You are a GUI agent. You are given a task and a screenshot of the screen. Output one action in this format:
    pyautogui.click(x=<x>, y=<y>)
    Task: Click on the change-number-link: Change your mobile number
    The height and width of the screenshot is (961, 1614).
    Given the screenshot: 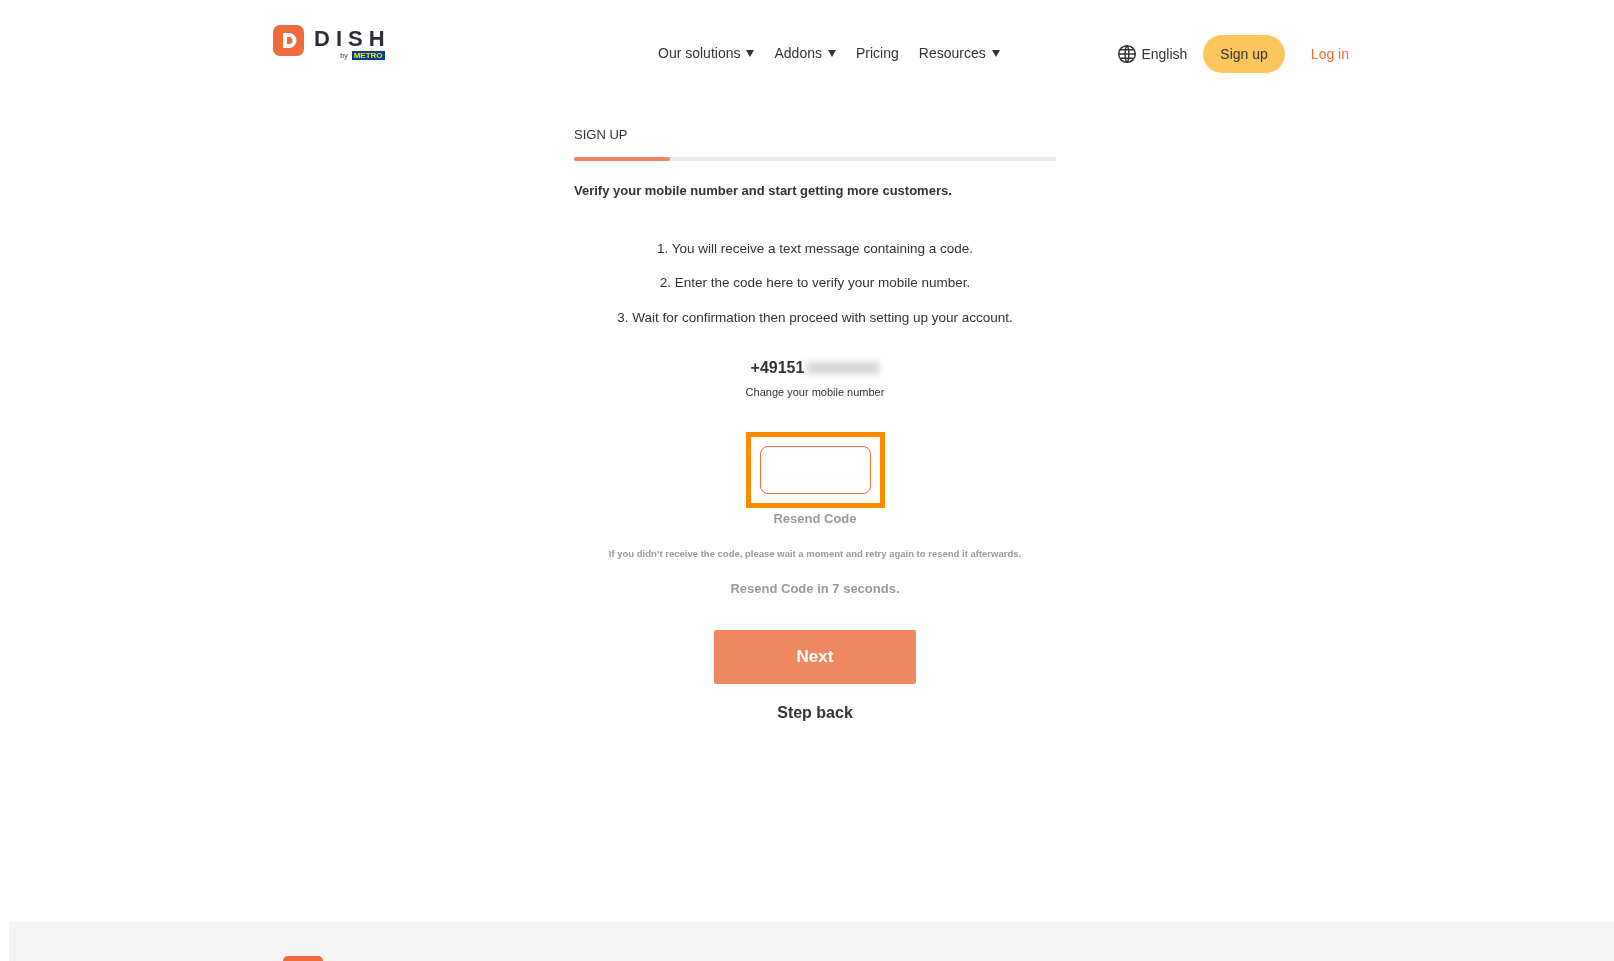 What is the action you would take?
    pyautogui.click(x=815, y=392)
    